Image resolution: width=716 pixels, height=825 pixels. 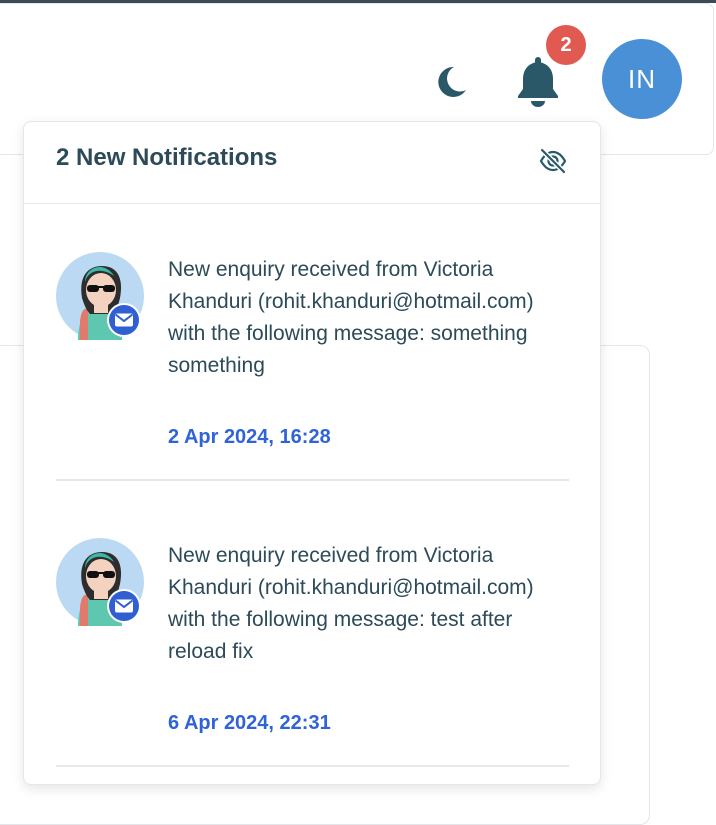 What do you see at coordinates (642, 79) in the screenshot?
I see `user-avatar: IN` at bounding box center [642, 79].